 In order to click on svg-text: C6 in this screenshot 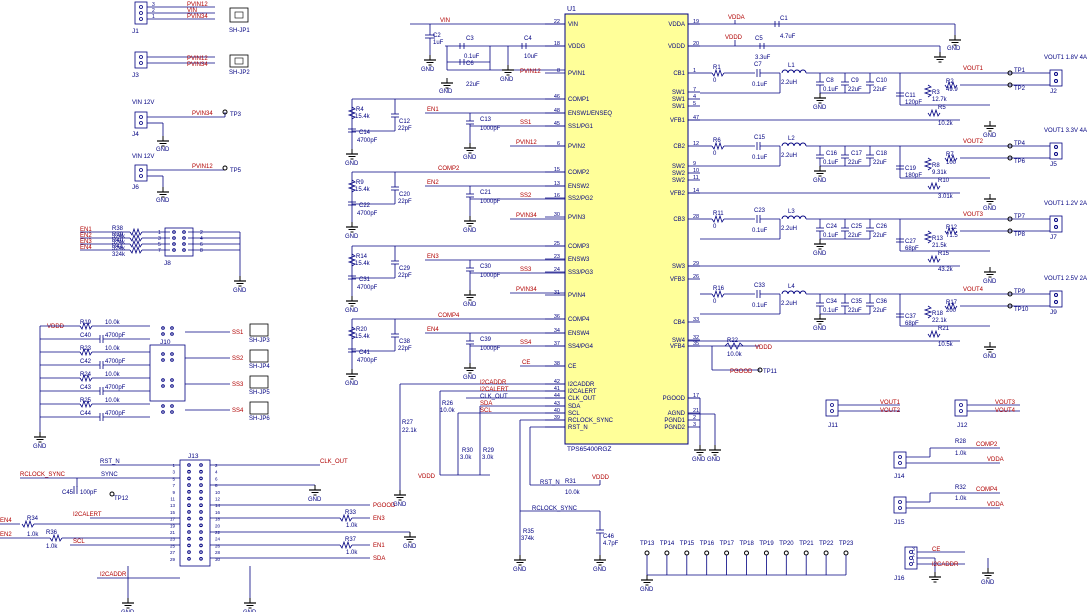, I will do `click(470, 64)`.